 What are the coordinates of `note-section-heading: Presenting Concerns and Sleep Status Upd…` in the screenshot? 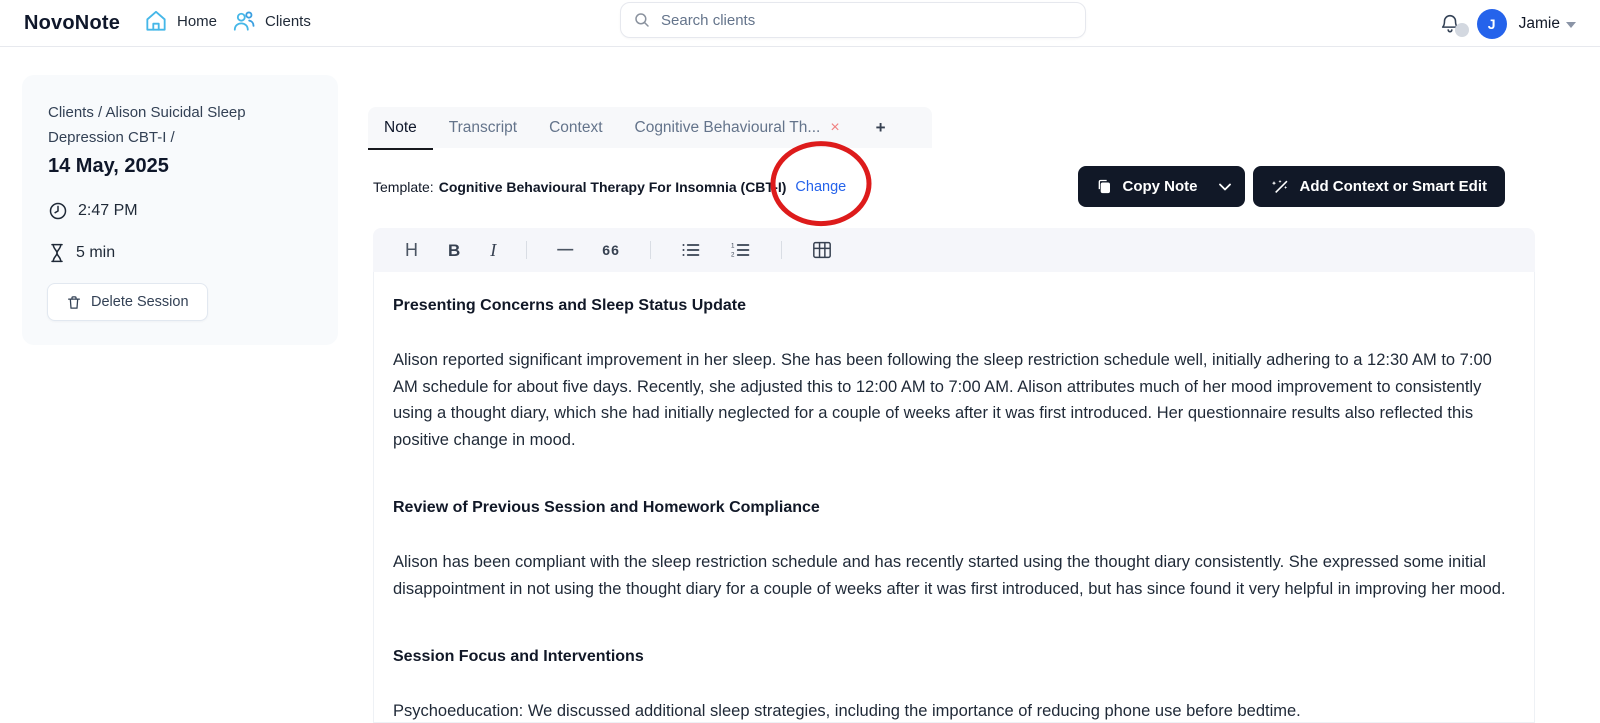 It's located at (569, 305).